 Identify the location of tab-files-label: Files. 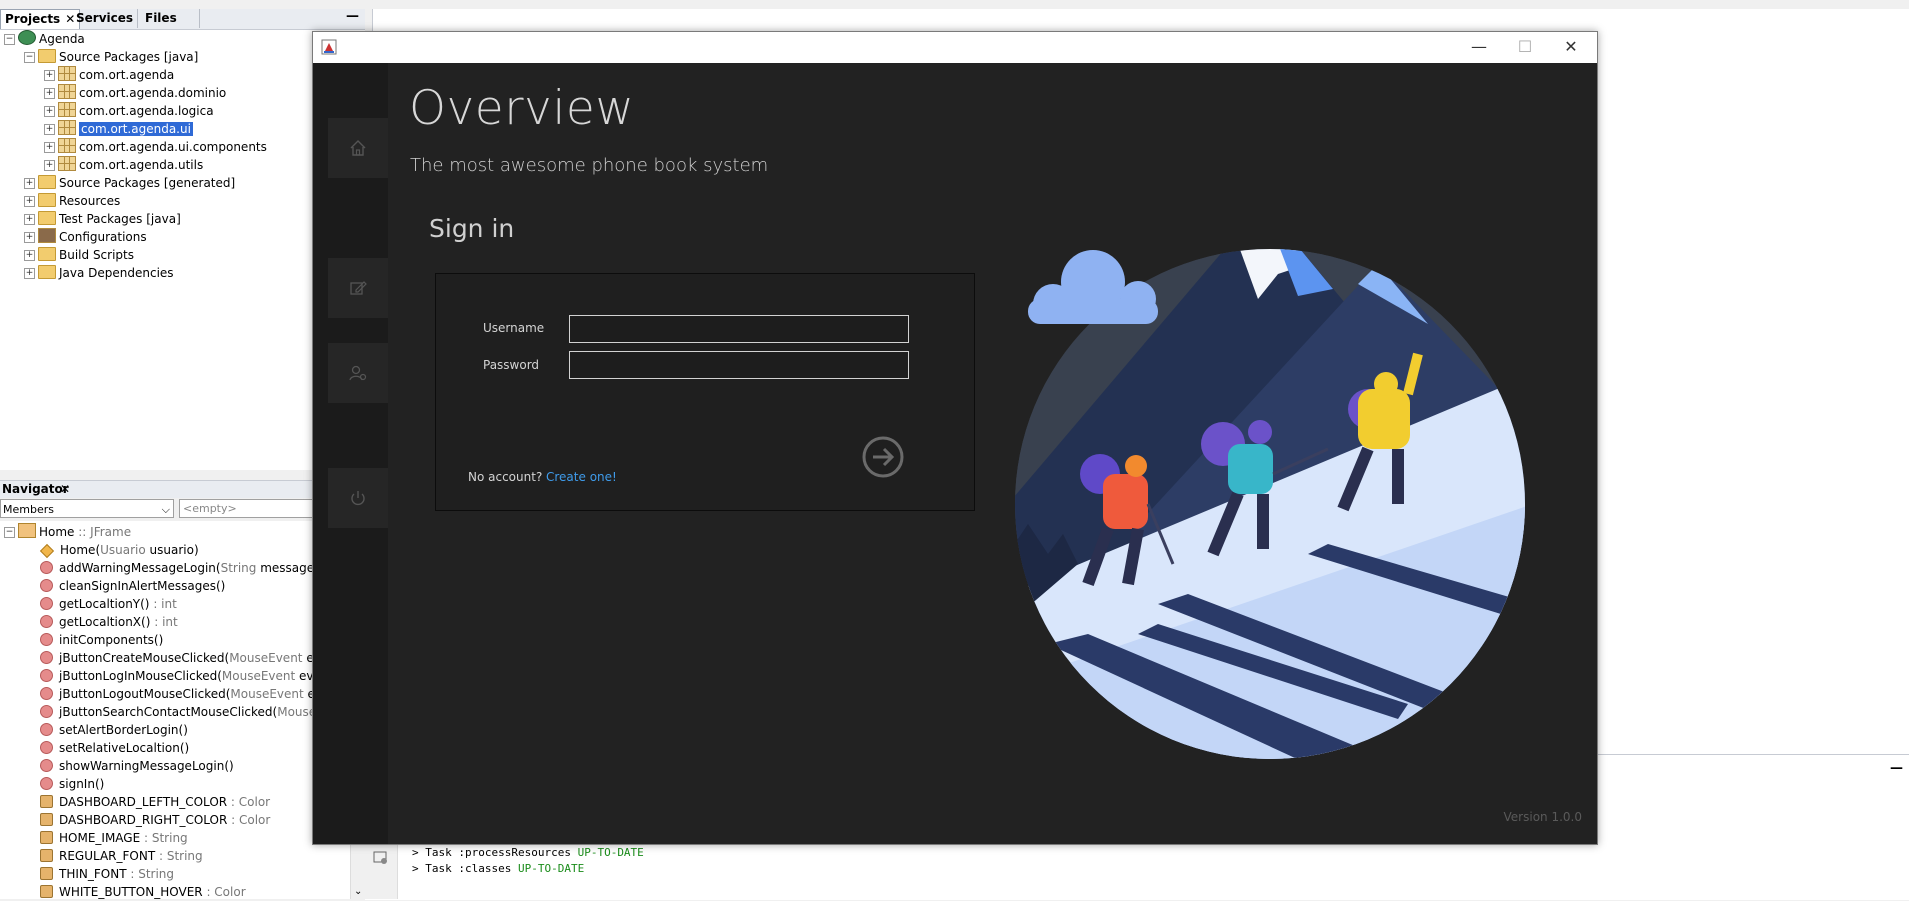
(161, 18).